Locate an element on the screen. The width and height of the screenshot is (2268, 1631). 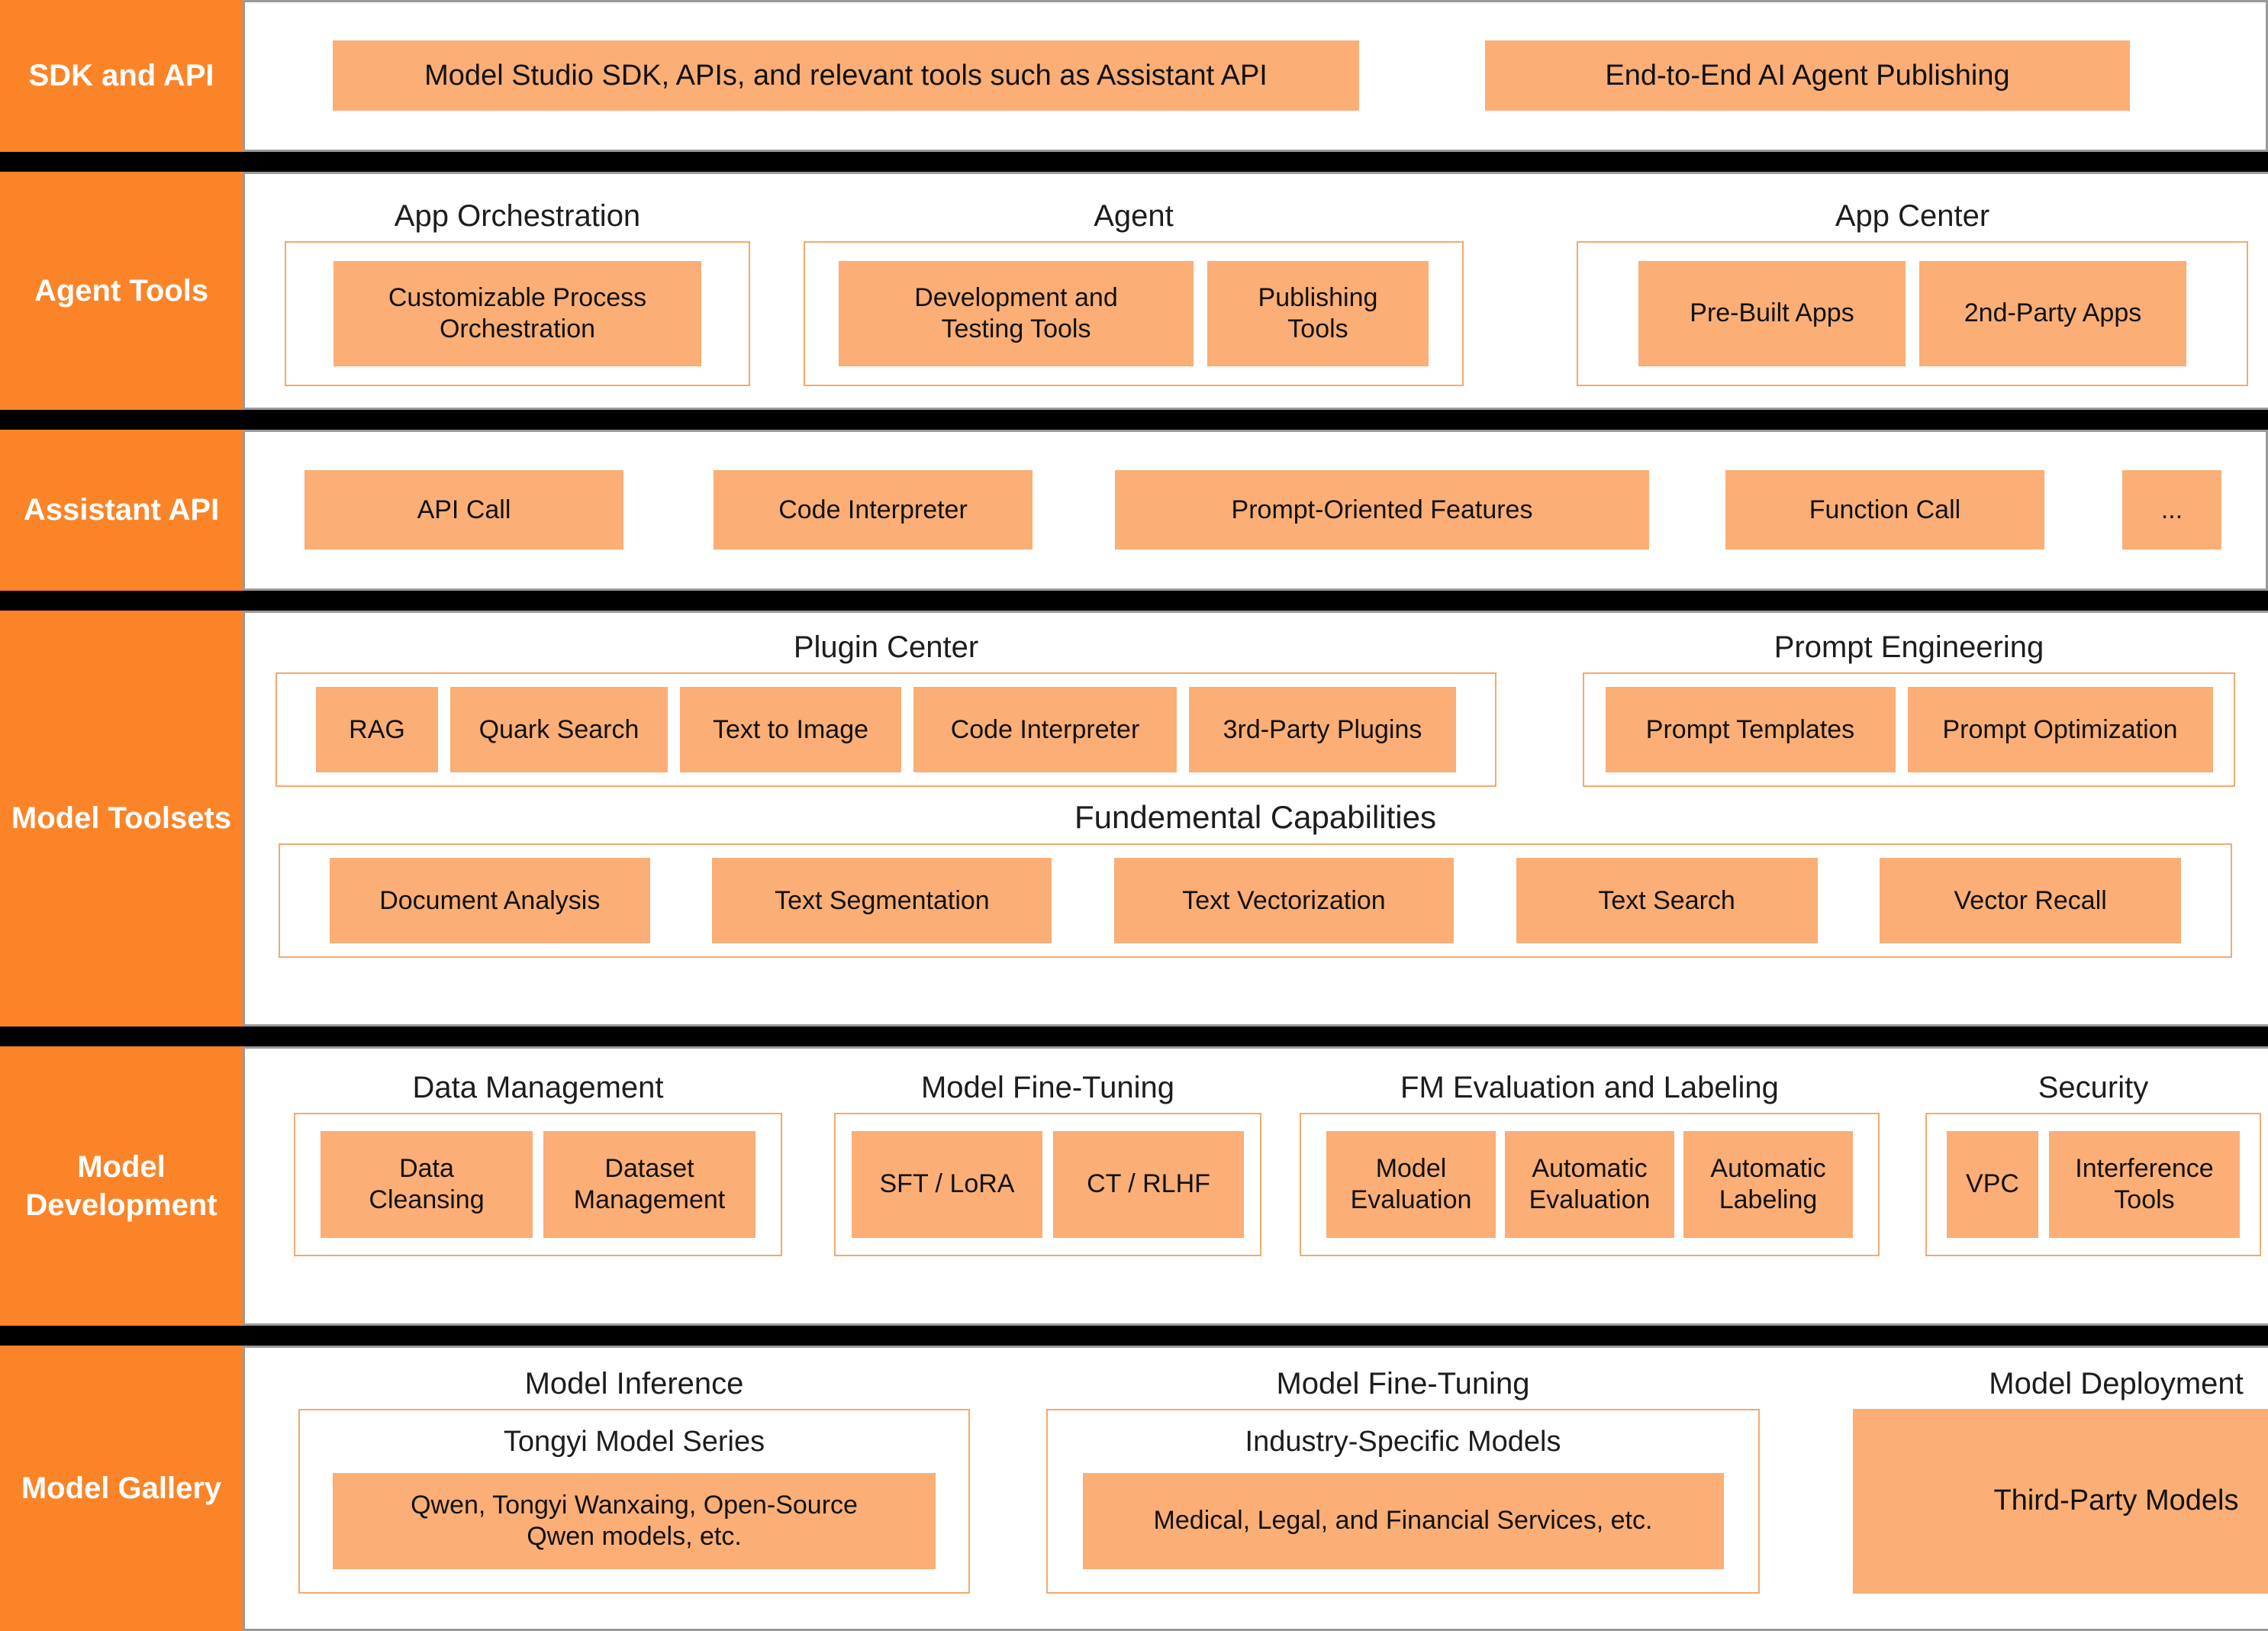
chip-code-interpreter: Code Interpreter is located at coordinates (874, 510).